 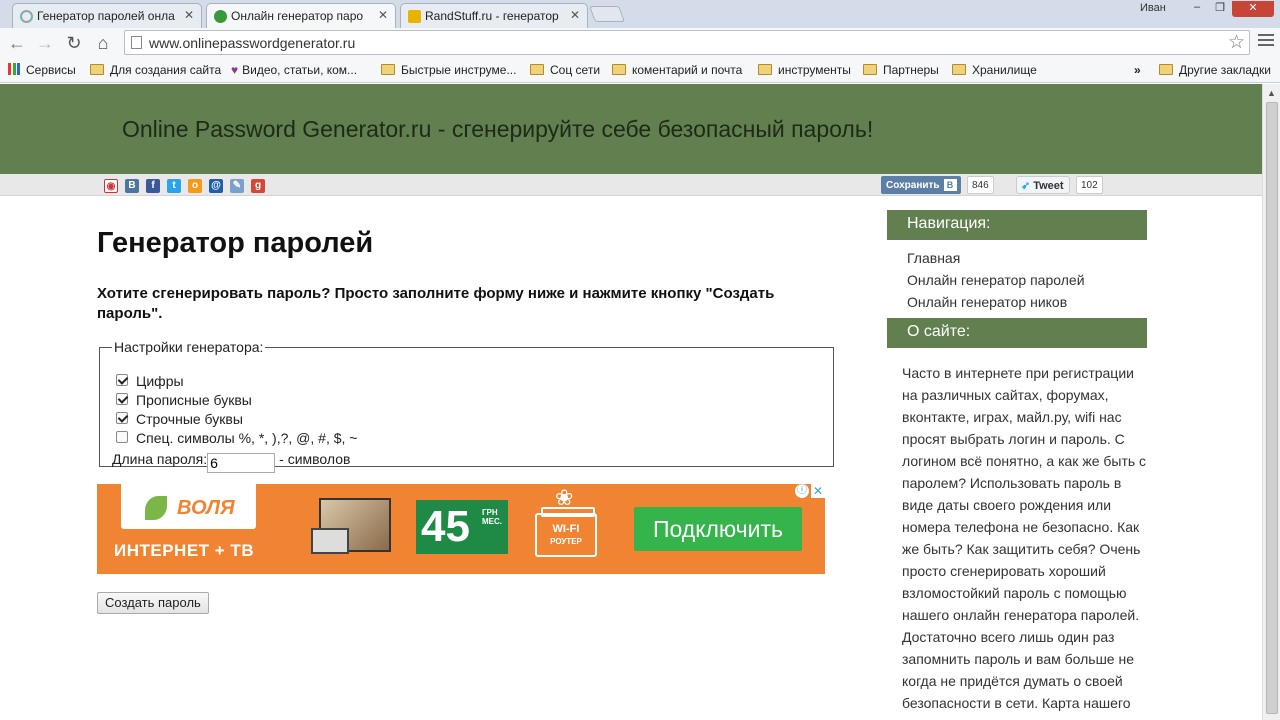 I want to click on bookmark-label: Хранилище, so click(x=1004, y=70).